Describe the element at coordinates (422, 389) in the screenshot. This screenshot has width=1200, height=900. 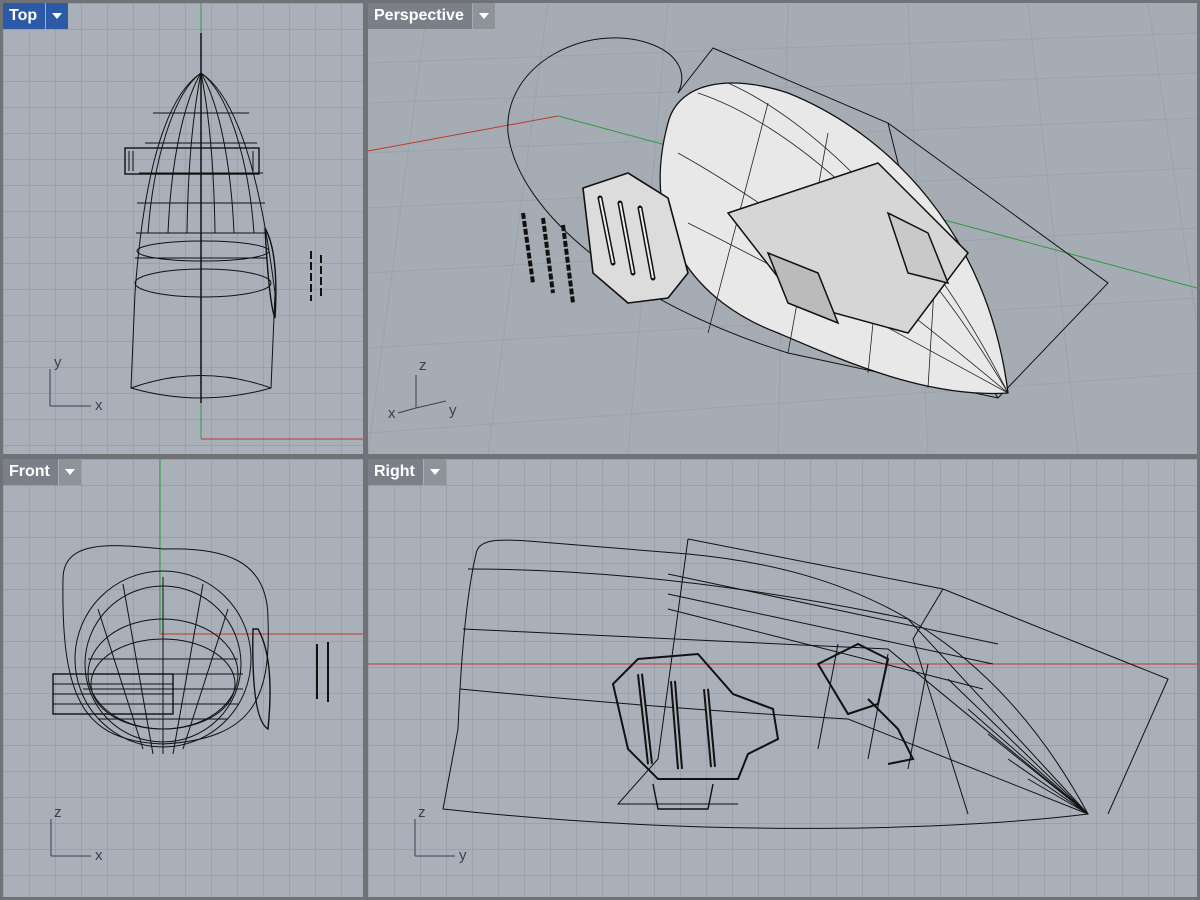
I see `perspective-axis-widget: x y z` at that location.